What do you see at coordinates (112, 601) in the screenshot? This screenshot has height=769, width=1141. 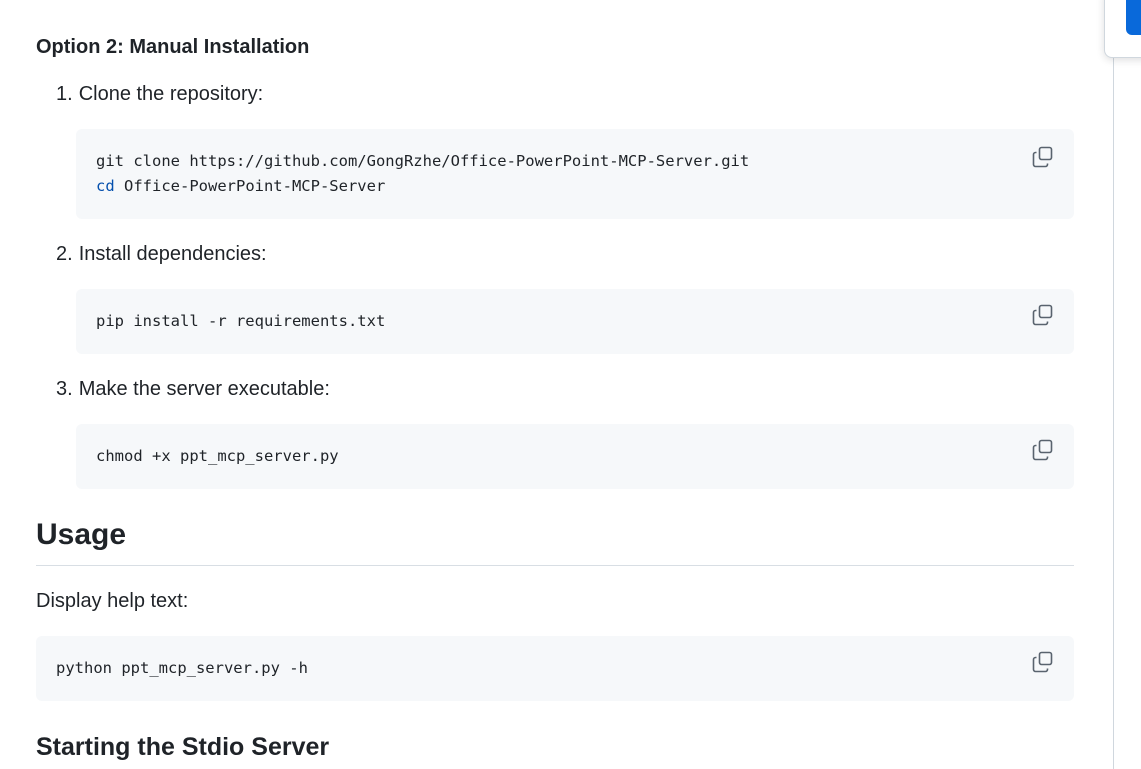 I see `usage-description: Display help text:` at bounding box center [112, 601].